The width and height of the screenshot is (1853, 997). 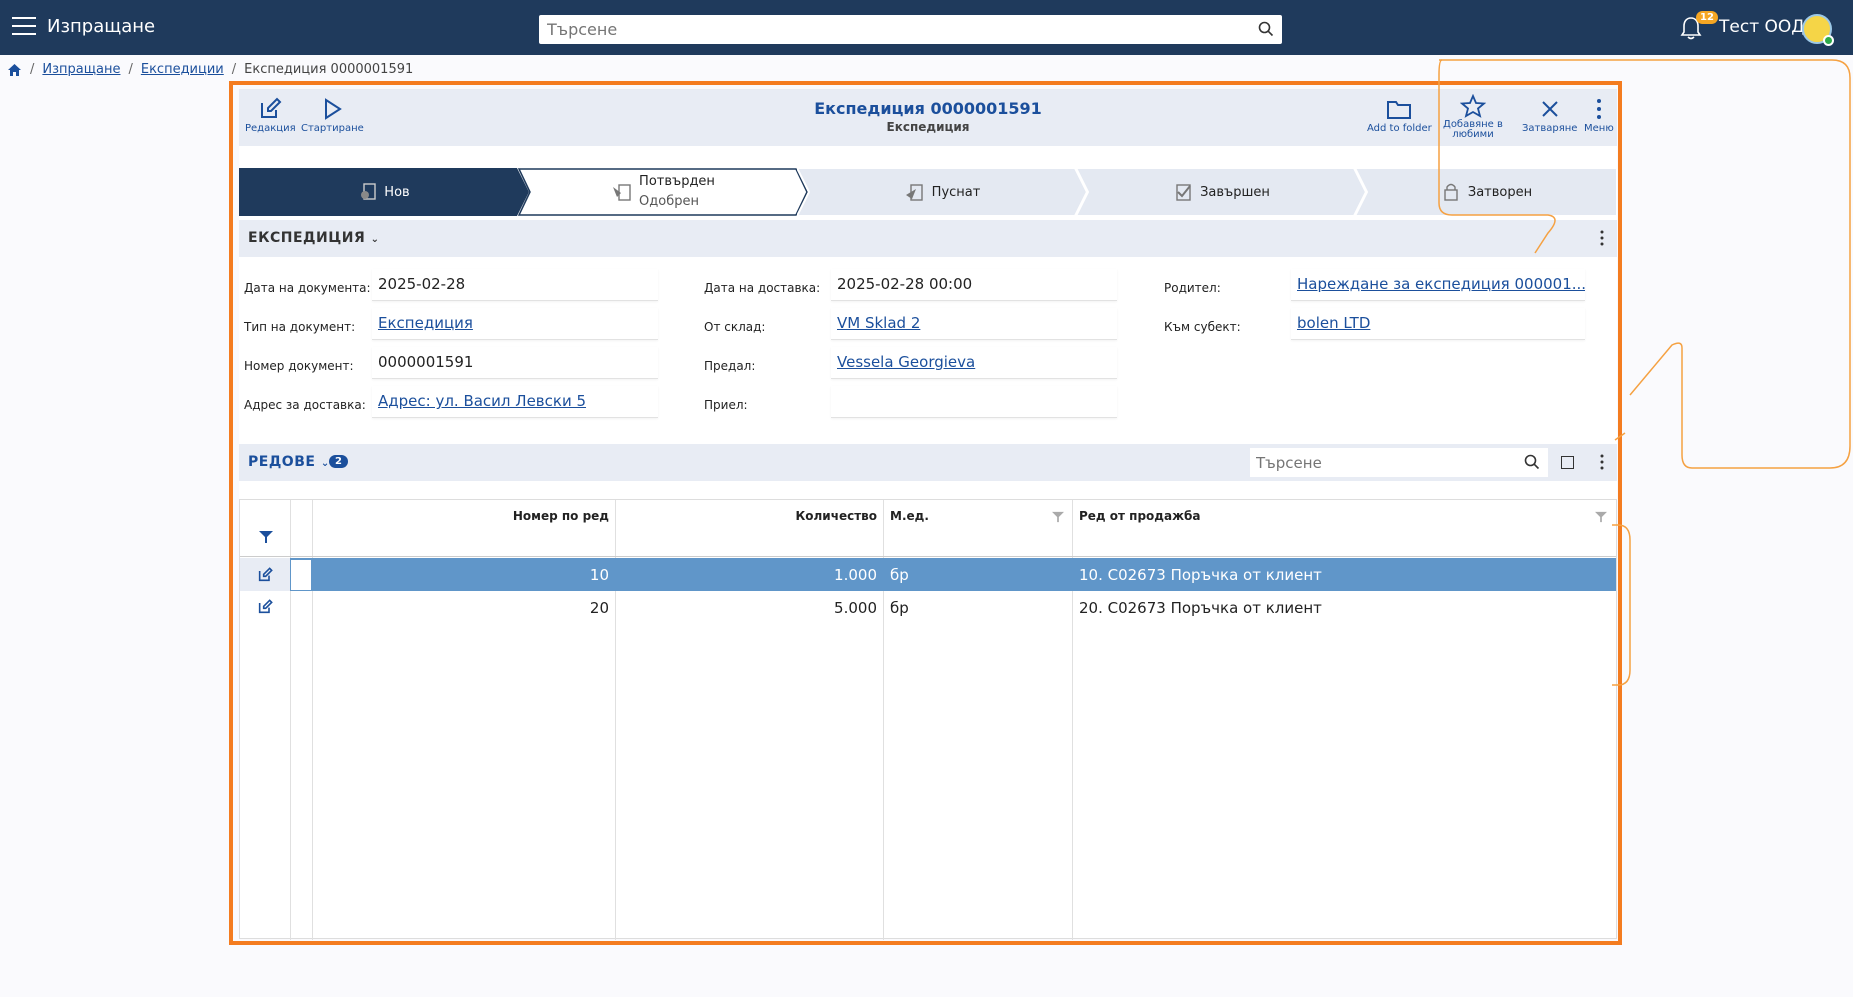 What do you see at coordinates (1202, 327) in the screenshot?
I see `to-party-label: Към субект:` at bounding box center [1202, 327].